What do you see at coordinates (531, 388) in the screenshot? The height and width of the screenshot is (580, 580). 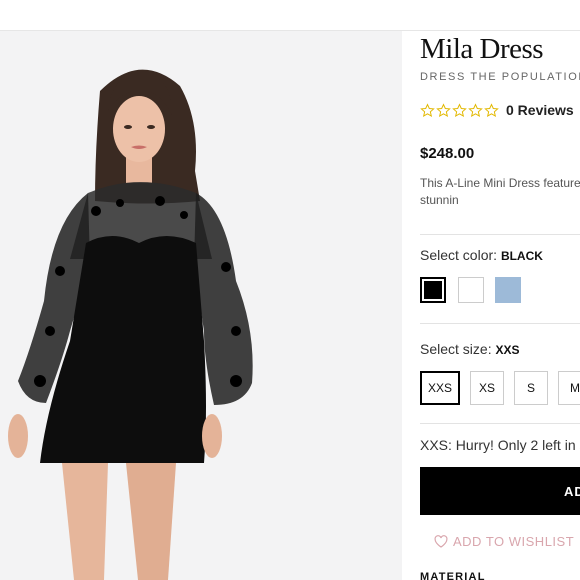 I see `size-option-s: S` at bounding box center [531, 388].